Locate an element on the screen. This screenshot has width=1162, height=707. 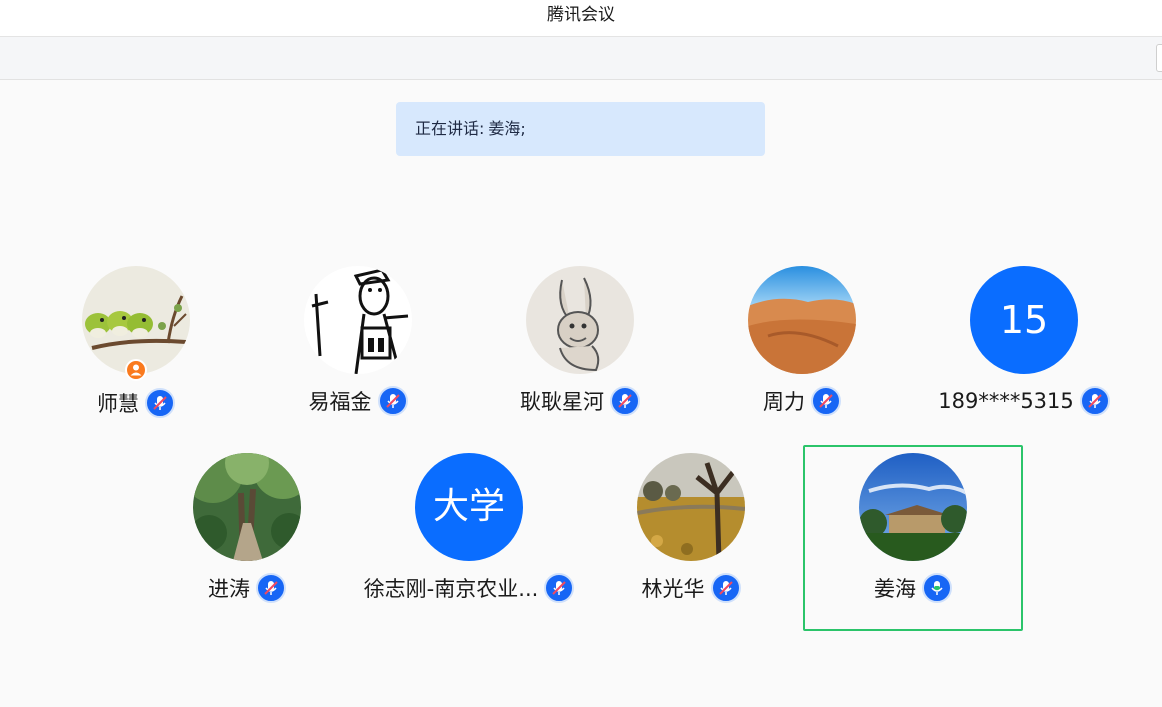
participant-tile: 周力 is located at coordinates (802, 359).